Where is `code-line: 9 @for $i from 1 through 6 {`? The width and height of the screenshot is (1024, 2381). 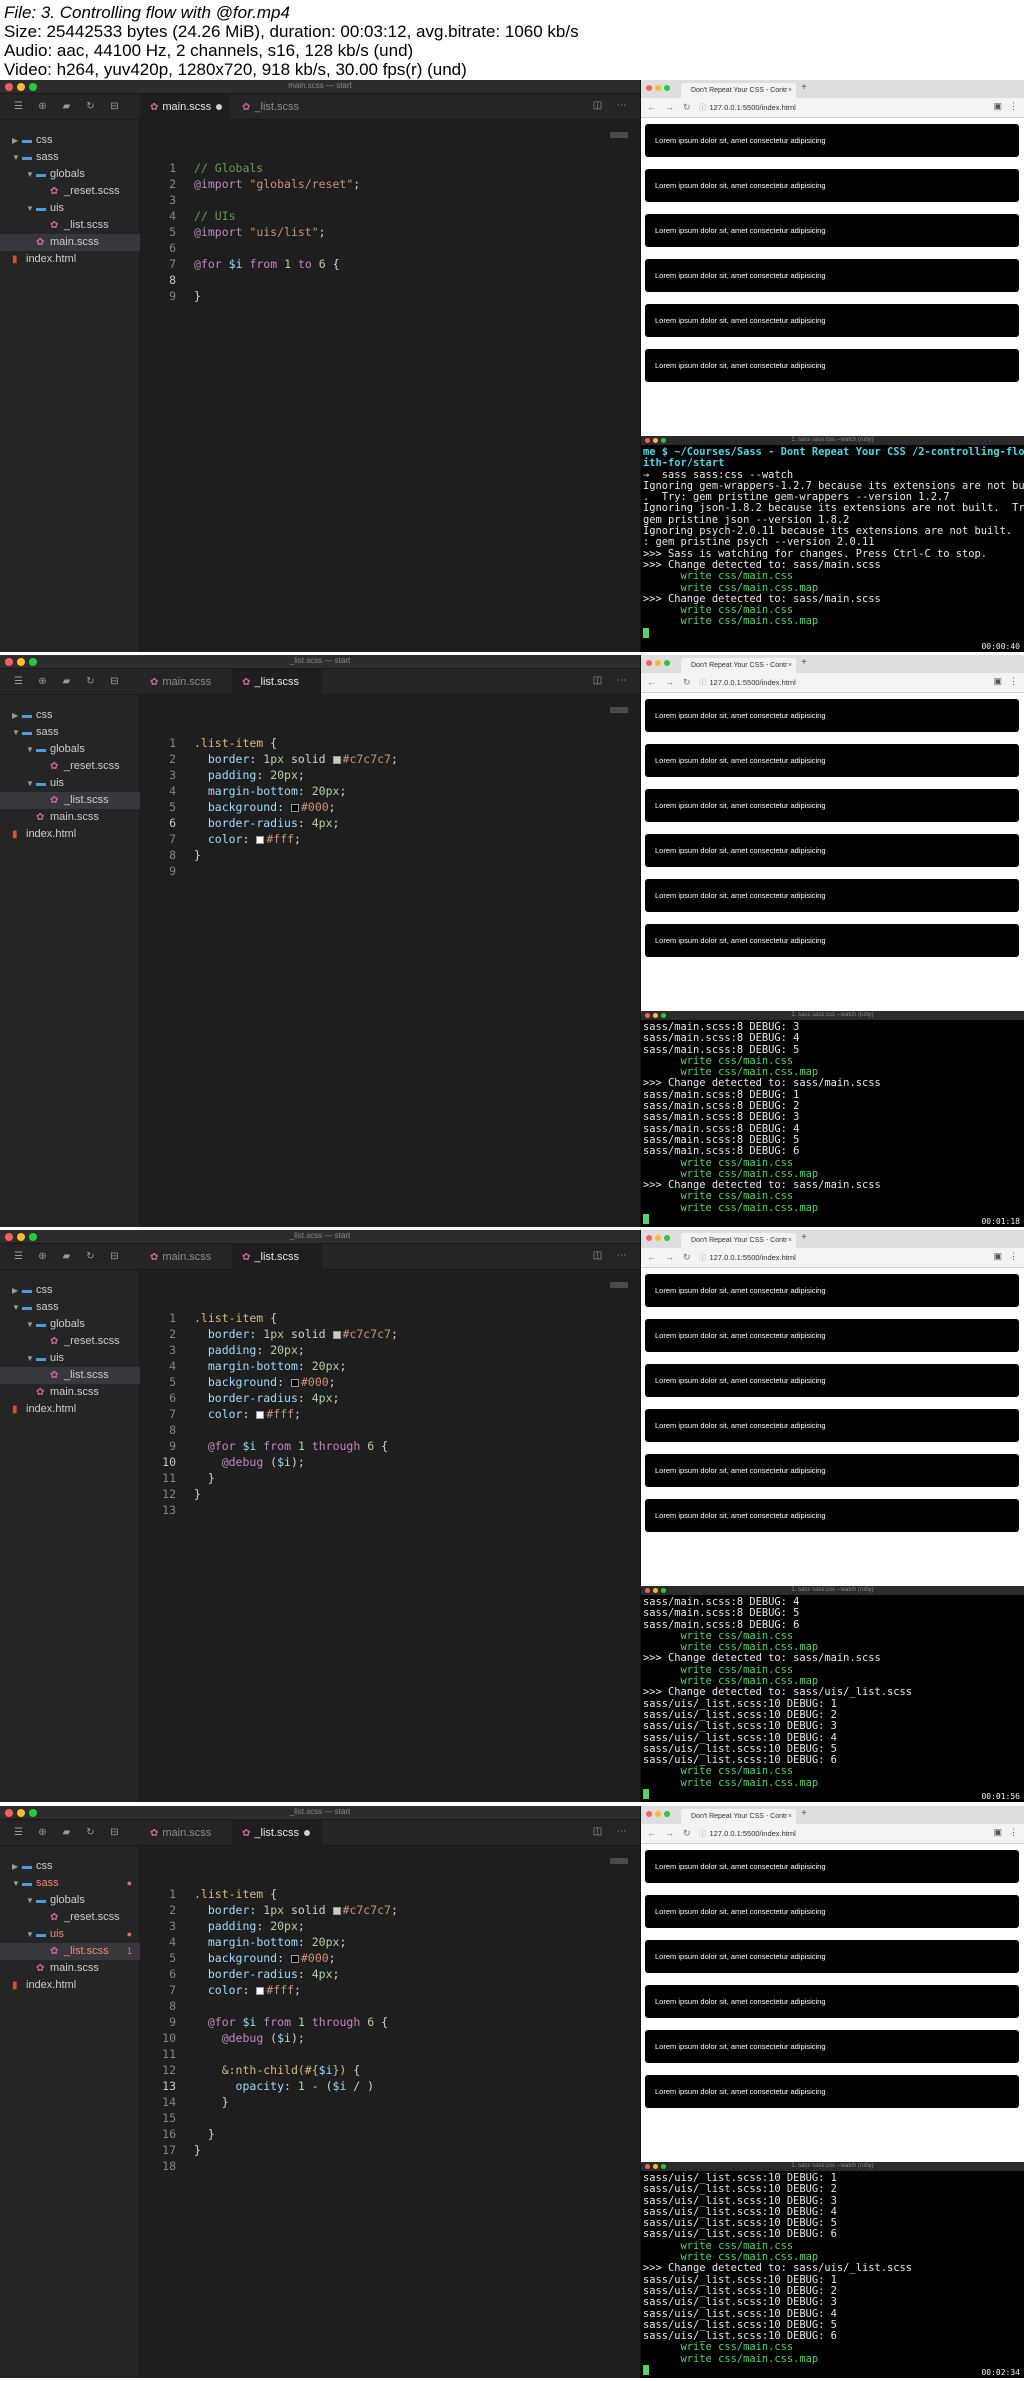 code-line: 9 @for $i from 1 through 6 { is located at coordinates (375, 1446).